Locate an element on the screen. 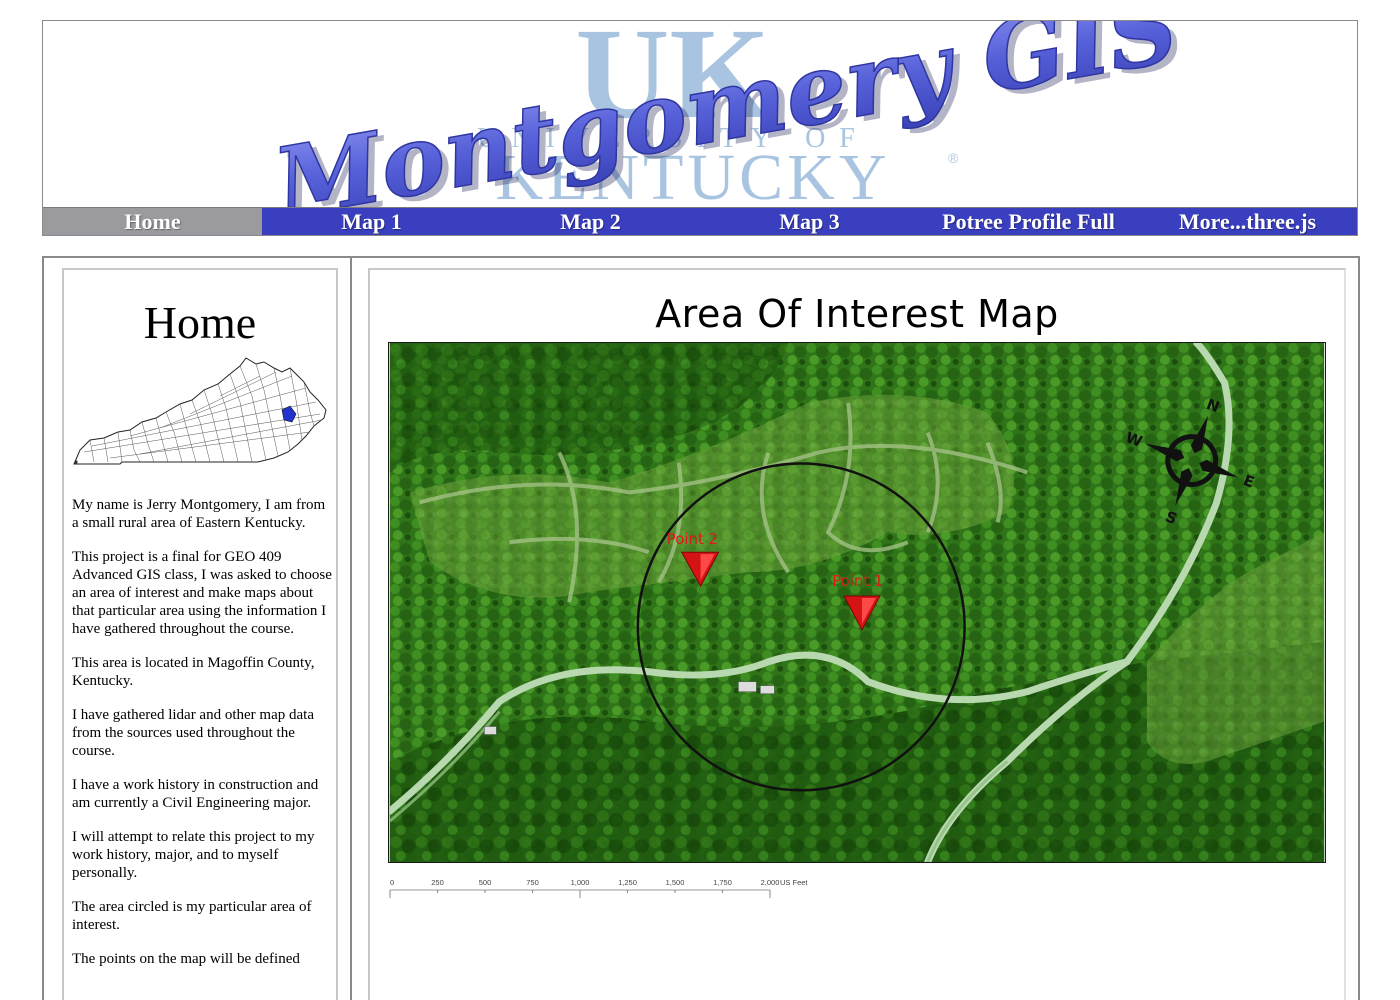 This screenshot has width=1400, height=1000. sidebar-paragraph: The points on the map will be defined is located at coordinates (186, 959).